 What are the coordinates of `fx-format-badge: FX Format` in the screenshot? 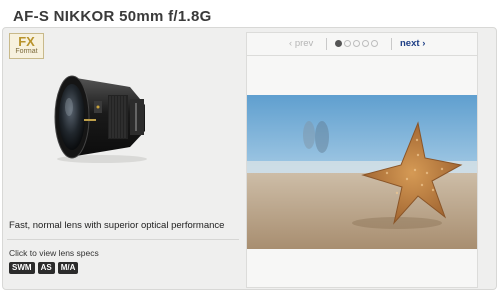 It's located at (26, 46).